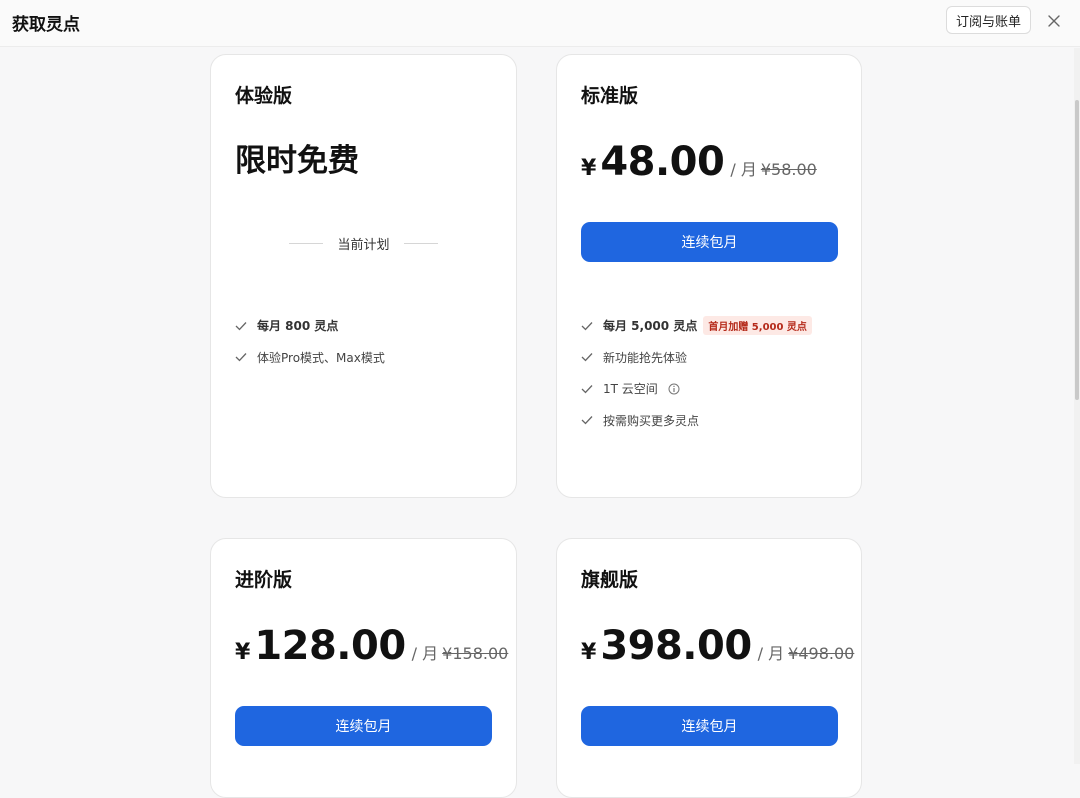 This screenshot has height=798, width=1080. I want to click on feature-item: 每月 800 灵点, so click(310, 326).